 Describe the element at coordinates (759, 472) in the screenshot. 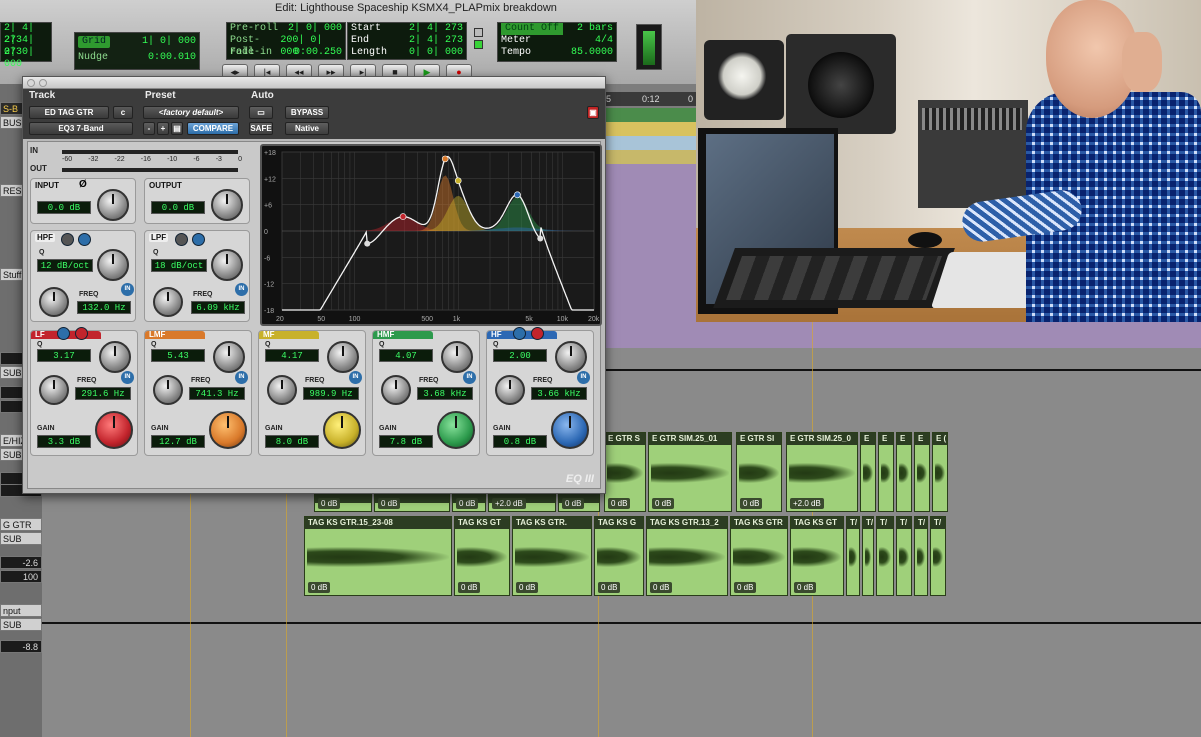

I see `audio-region: E GTR SI 0 dB` at that location.